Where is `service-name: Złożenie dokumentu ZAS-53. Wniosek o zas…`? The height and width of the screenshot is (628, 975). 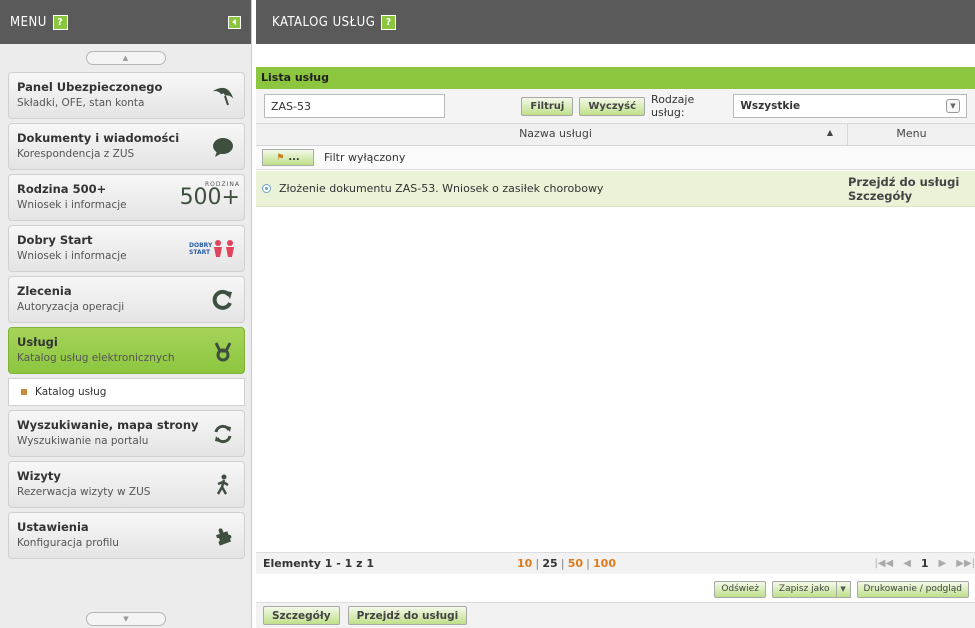 service-name: Złożenie dokumentu ZAS-53. Wniosek o zas… is located at coordinates (441, 188).